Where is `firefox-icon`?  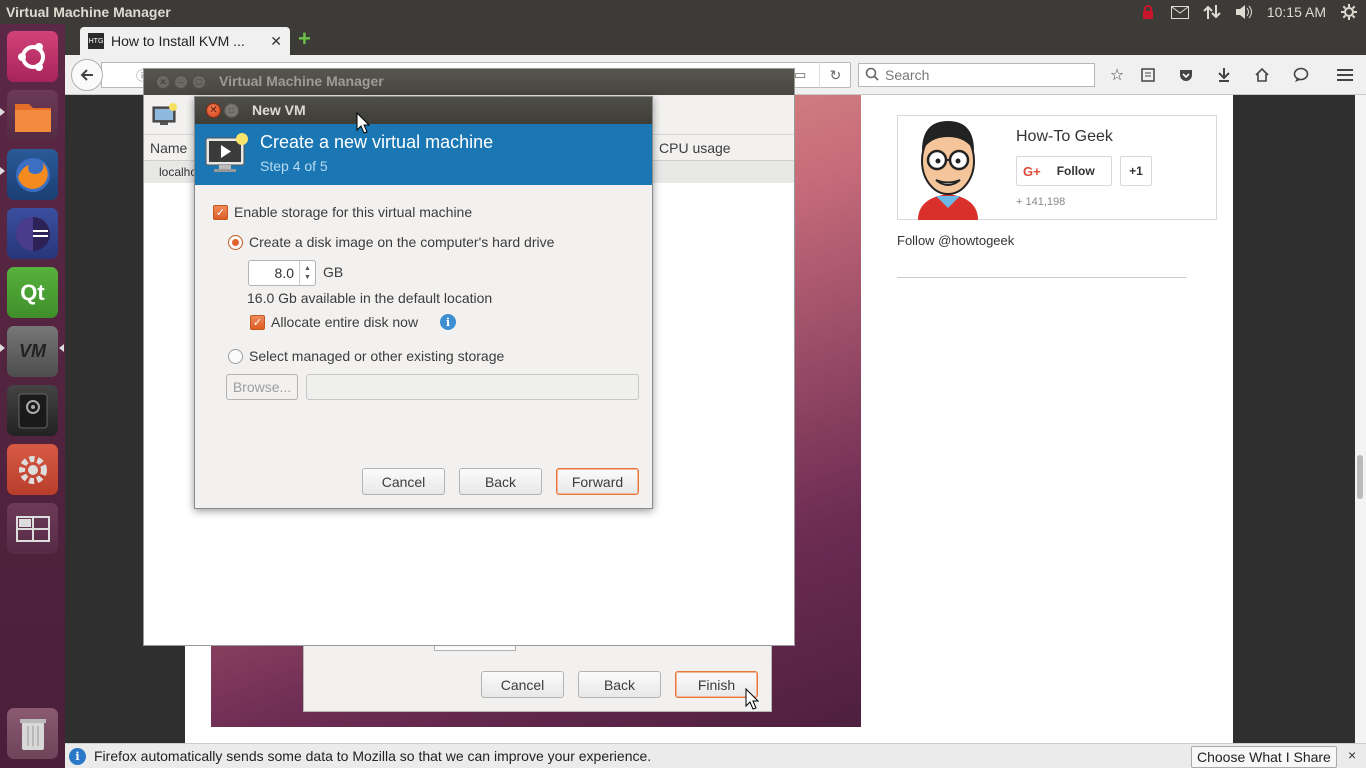
firefox-icon is located at coordinates (32, 174).